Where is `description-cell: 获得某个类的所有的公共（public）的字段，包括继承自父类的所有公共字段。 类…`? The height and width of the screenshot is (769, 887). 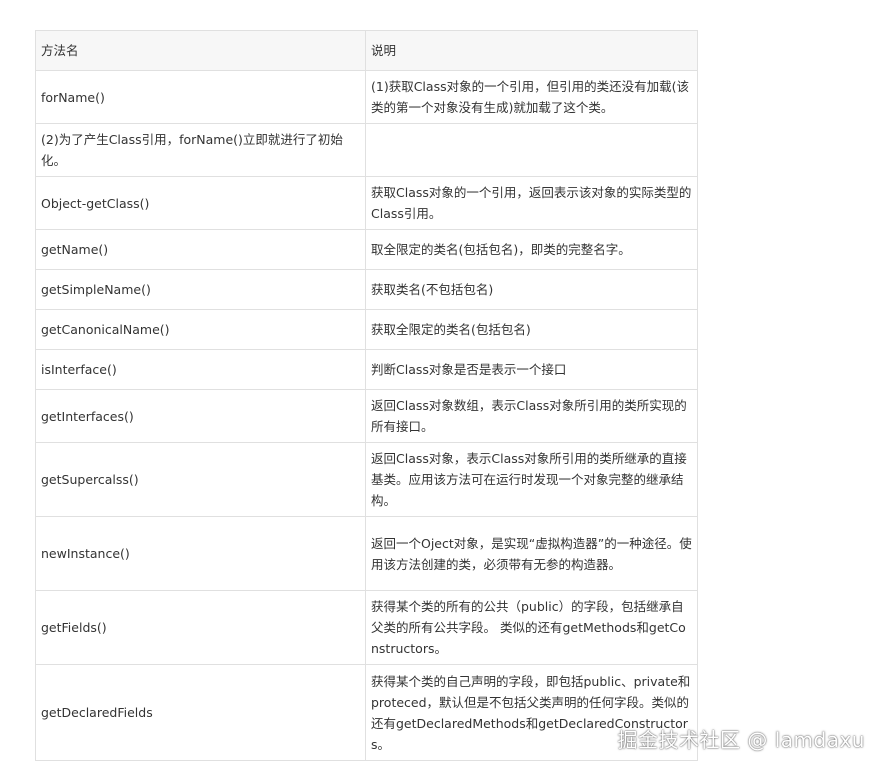 description-cell: 获得某个类的所有的公共（public）的字段，包括继承自父类的所有公共字段。 类… is located at coordinates (531, 627).